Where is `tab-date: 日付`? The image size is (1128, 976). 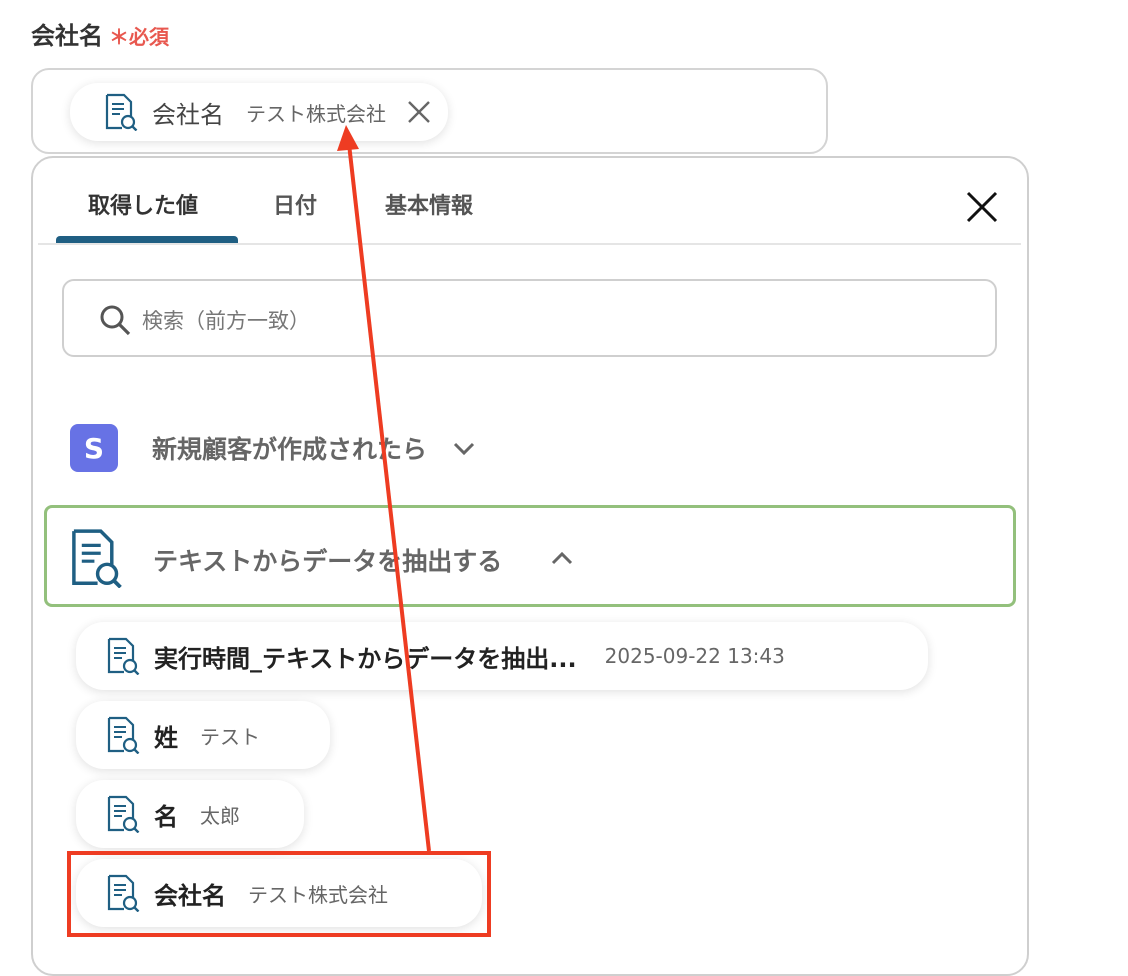 tab-date: 日付 is located at coordinates (295, 204).